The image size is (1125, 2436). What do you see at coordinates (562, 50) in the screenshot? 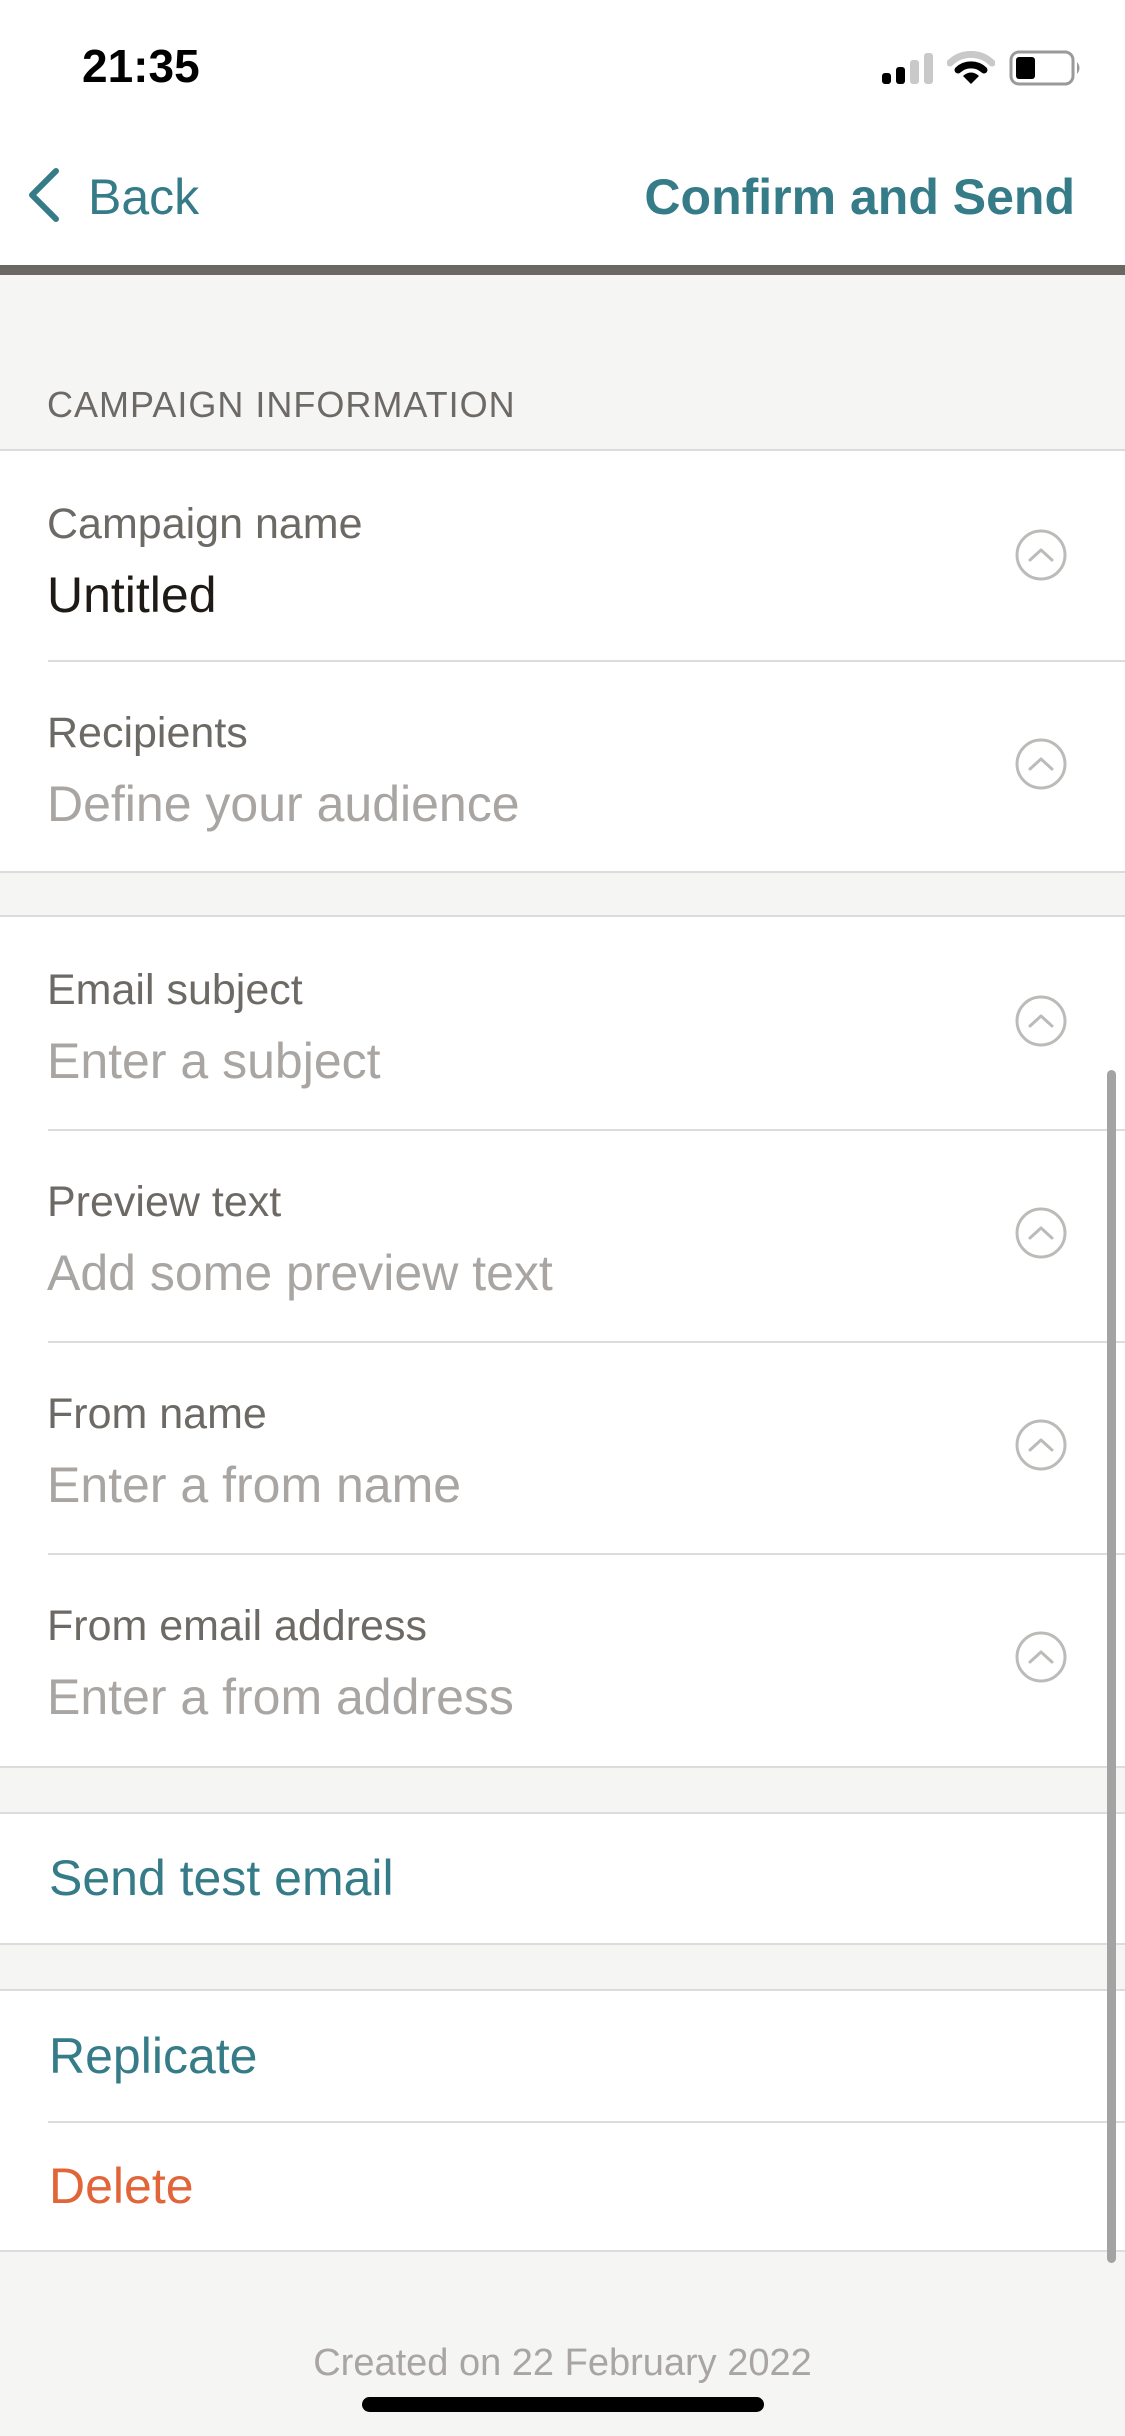
I see `status-bar: 21:35` at bounding box center [562, 50].